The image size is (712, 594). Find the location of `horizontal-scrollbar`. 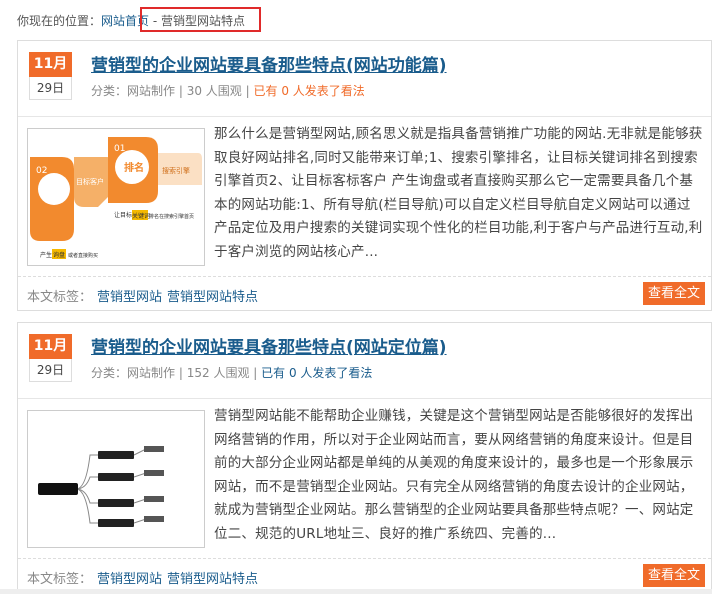

horizontal-scrollbar is located at coordinates (356, 591).